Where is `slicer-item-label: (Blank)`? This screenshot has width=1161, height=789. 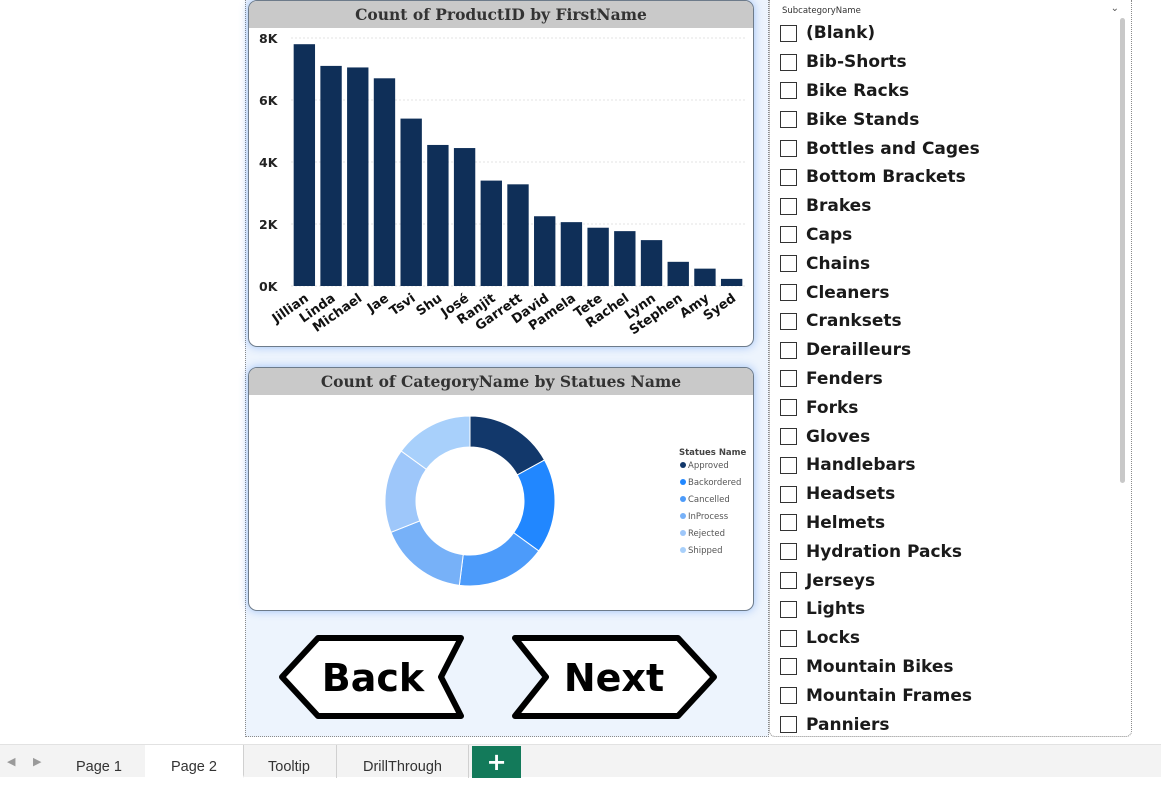
slicer-item-label: (Blank) is located at coordinates (841, 33).